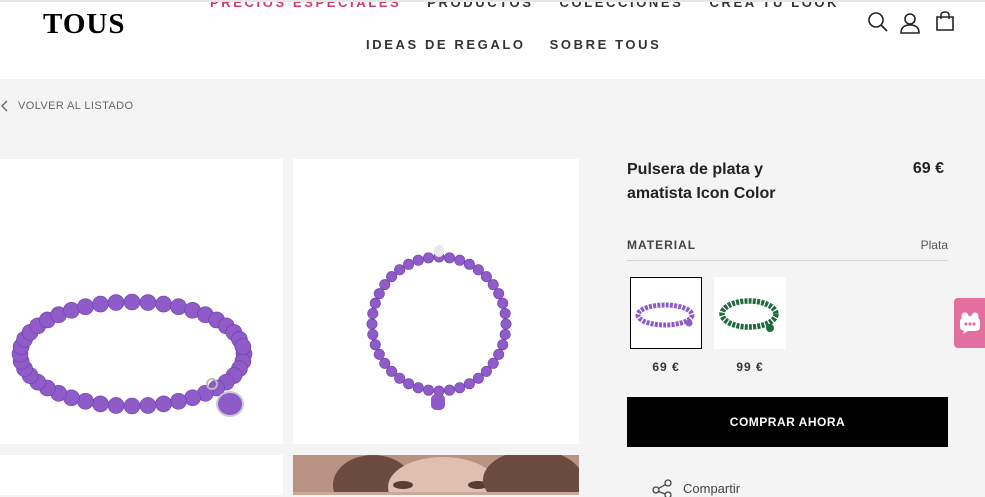 The height and width of the screenshot is (497, 985). I want to click on share-label: Compartir, so click(712, 488).